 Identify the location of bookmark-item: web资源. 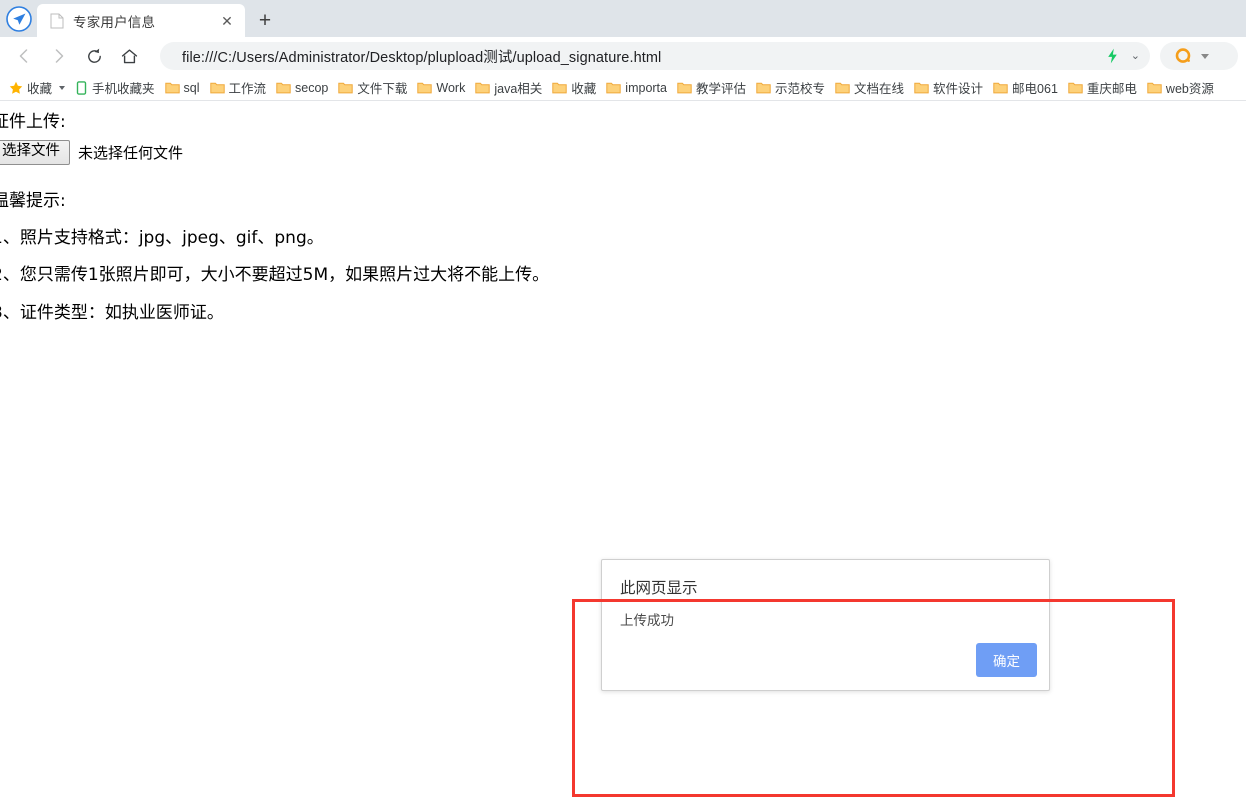
(1180, 88).